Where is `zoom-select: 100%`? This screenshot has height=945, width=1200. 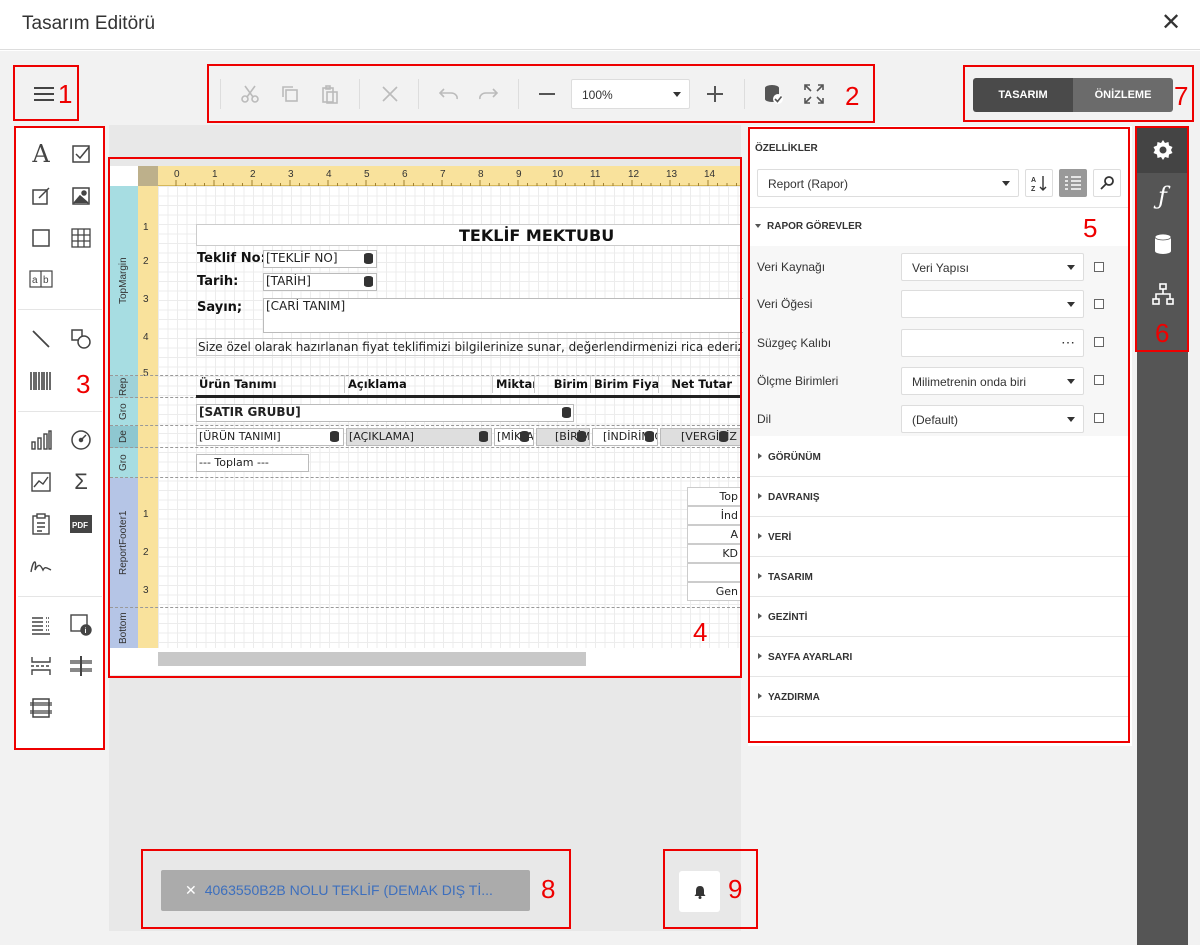 zoom-select: 100% is located at coordinates (630, 94).